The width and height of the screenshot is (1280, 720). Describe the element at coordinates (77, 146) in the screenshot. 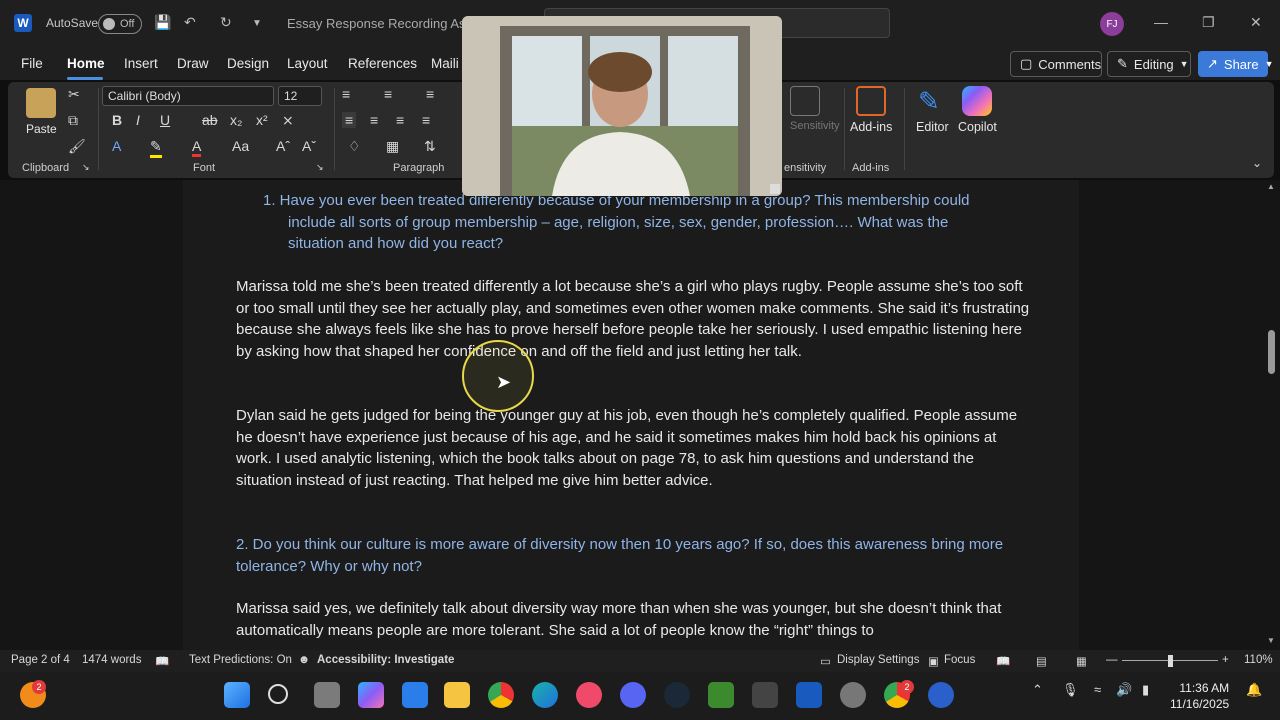

I see `format-painter-icon: 🖌` at that location.